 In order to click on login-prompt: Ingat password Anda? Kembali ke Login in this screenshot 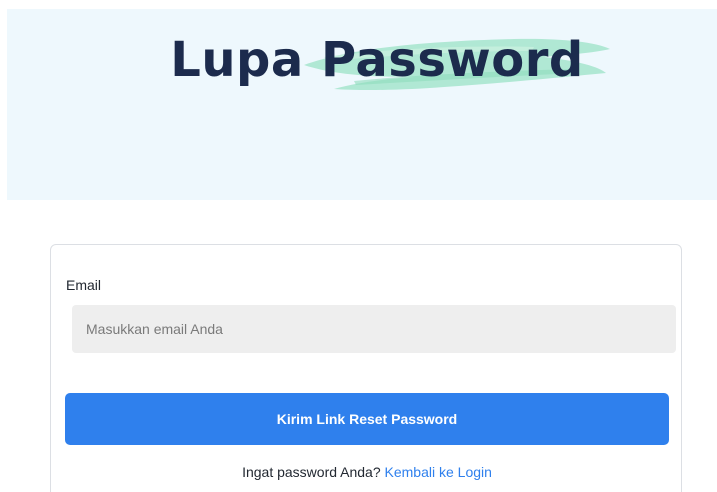, I will do `click(367, 472)`.